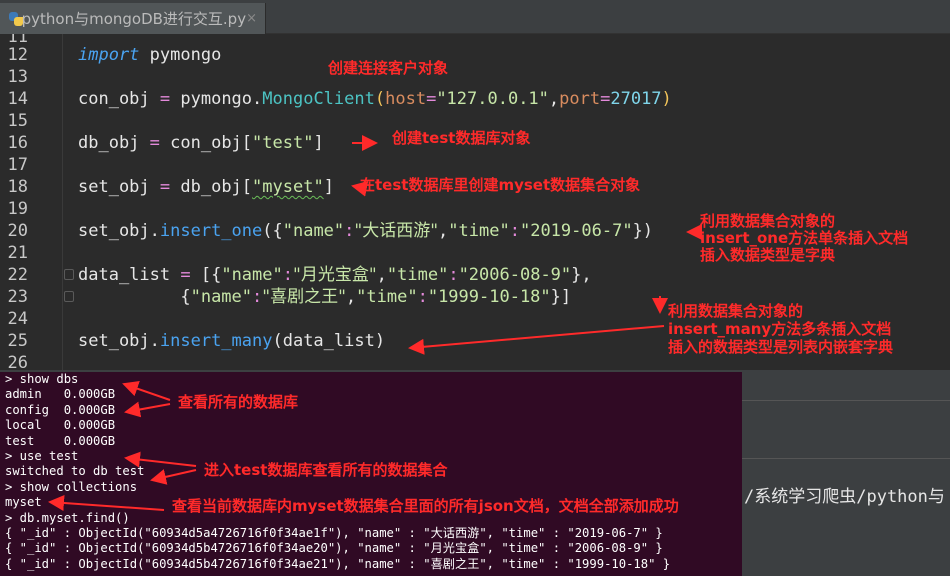 Image resolution: width=950 pixels, height=576 pixels. I want to click on terminal-line: > db.myset.find(), so click(67, 517).